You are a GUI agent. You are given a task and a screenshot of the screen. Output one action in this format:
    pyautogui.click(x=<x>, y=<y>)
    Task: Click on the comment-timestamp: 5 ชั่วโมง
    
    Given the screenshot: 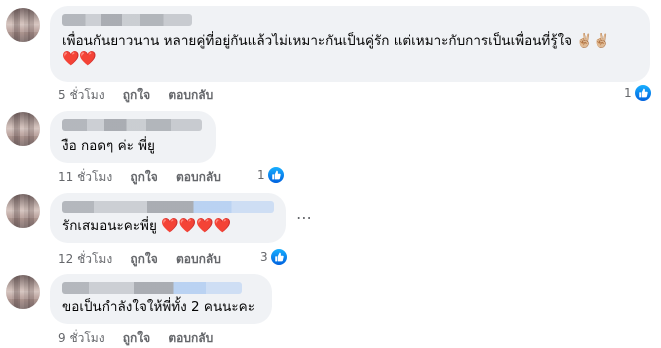 What is the action you would take?
    pyautogui.click(x=81, y=95)
    